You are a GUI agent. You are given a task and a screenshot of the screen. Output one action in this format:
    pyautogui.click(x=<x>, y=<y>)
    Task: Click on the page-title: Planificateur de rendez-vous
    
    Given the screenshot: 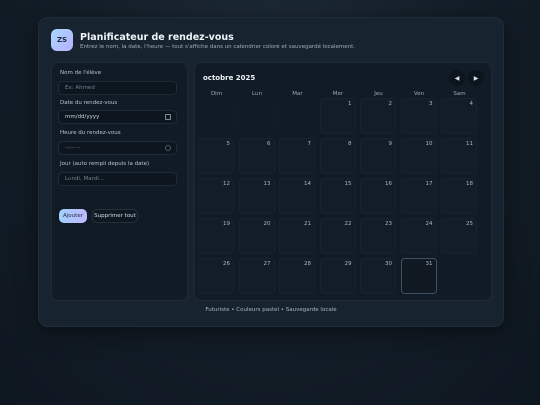 What is the action you would take?
    pyautogui.click(x=157, y=37)
    